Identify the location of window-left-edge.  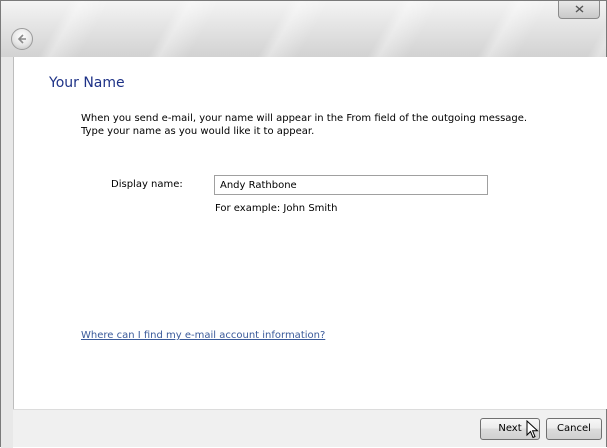
(7, 252).